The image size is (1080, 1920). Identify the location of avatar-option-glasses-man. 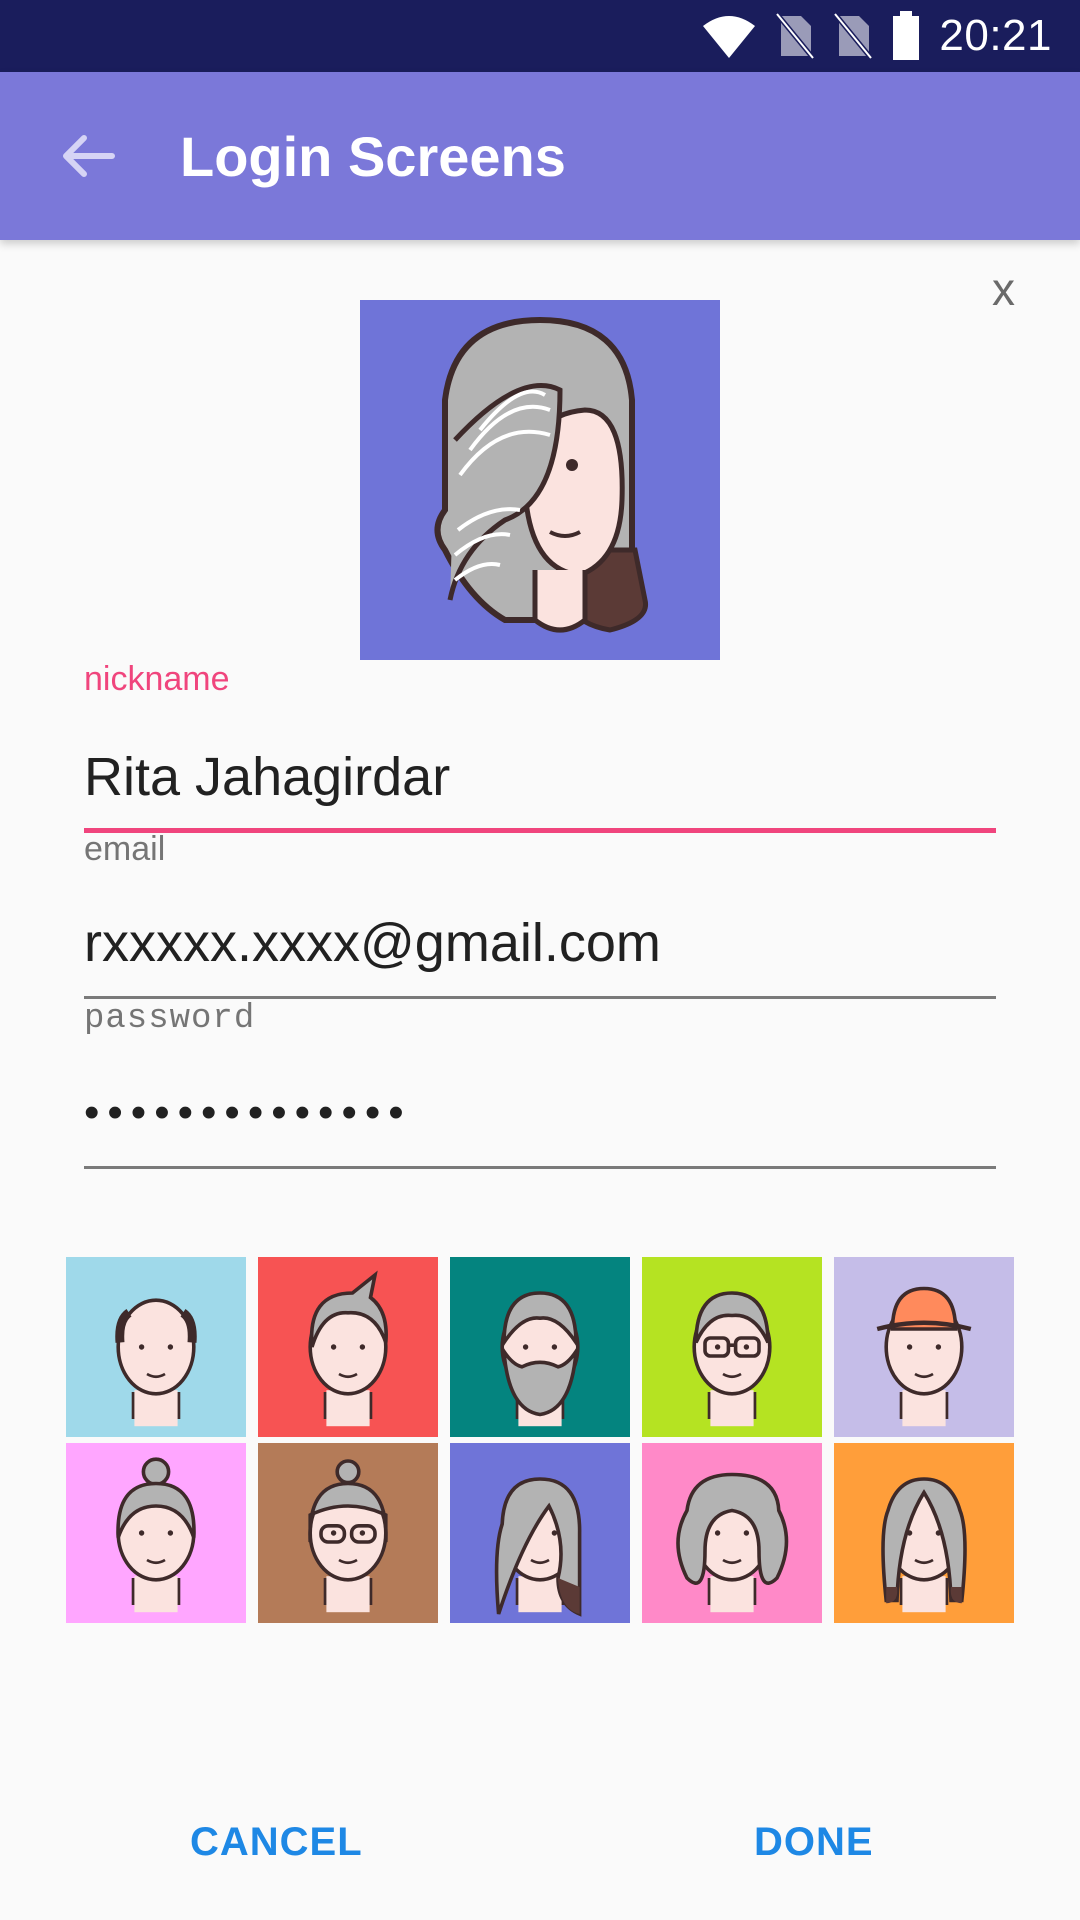
(732, 1347).